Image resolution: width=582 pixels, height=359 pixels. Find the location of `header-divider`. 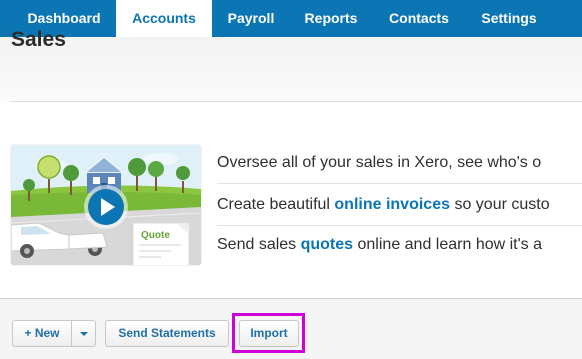

header-divider is located at coordinates (296, 101).